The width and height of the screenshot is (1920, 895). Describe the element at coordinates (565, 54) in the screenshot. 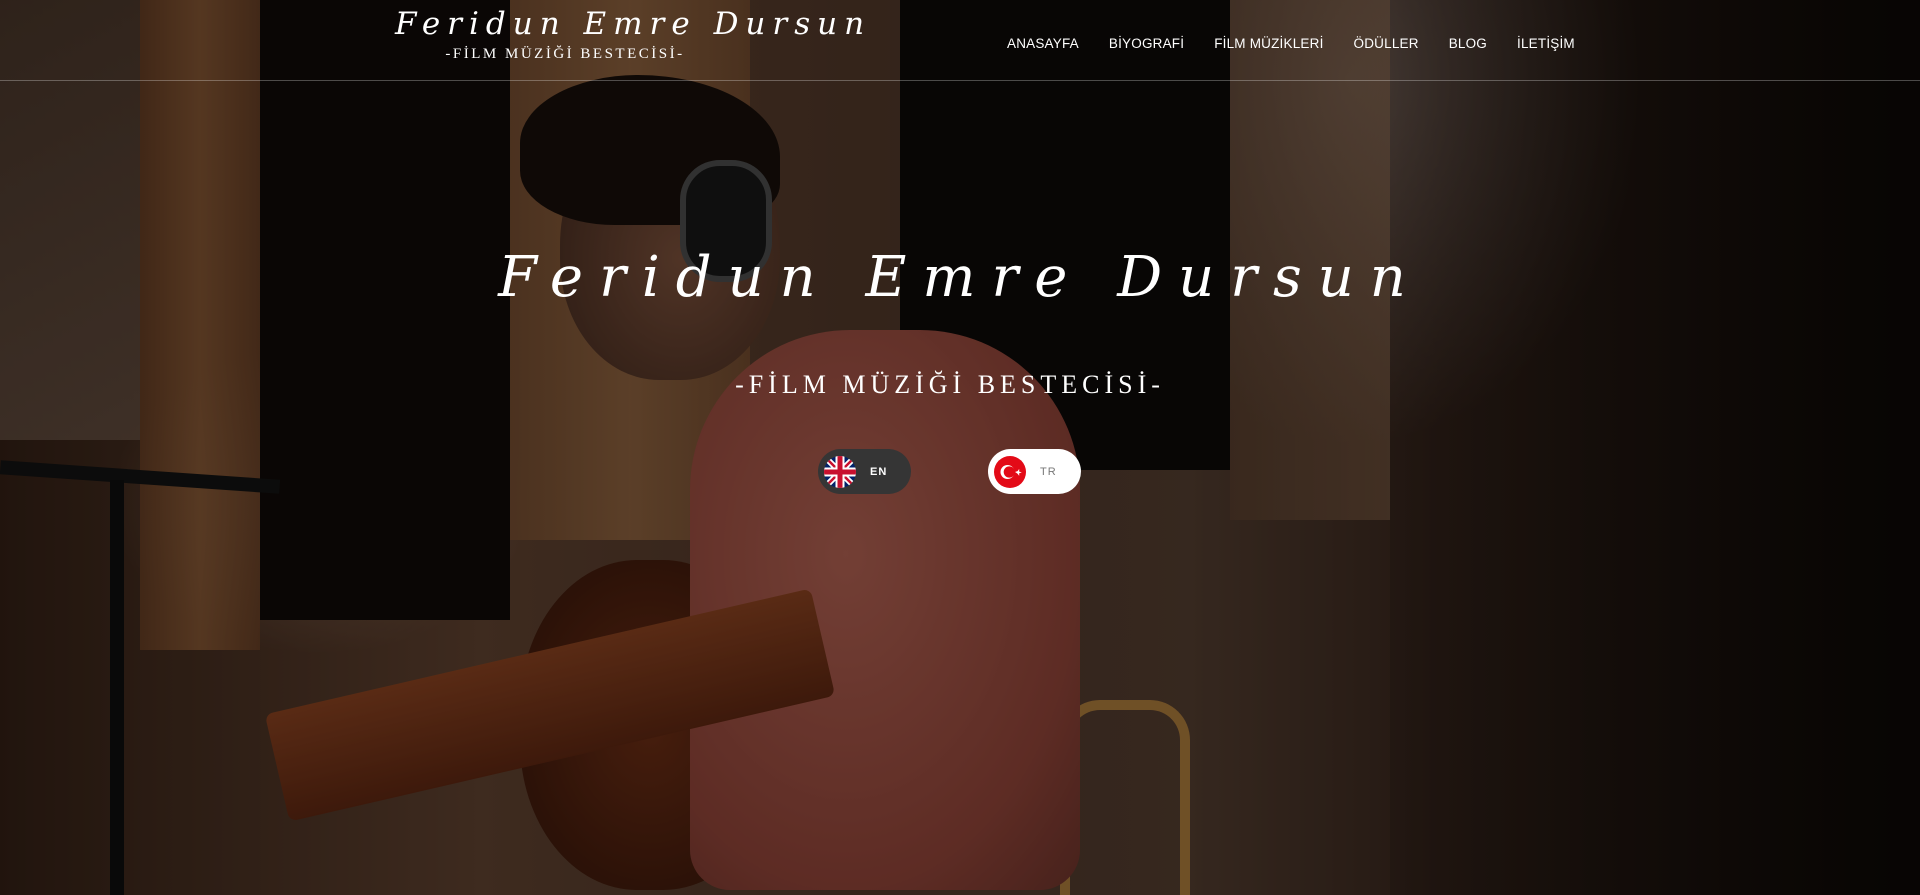

I see `logo-subtitle: -FİLM MÜZİĞİ BESTECİSİ-` at that location.